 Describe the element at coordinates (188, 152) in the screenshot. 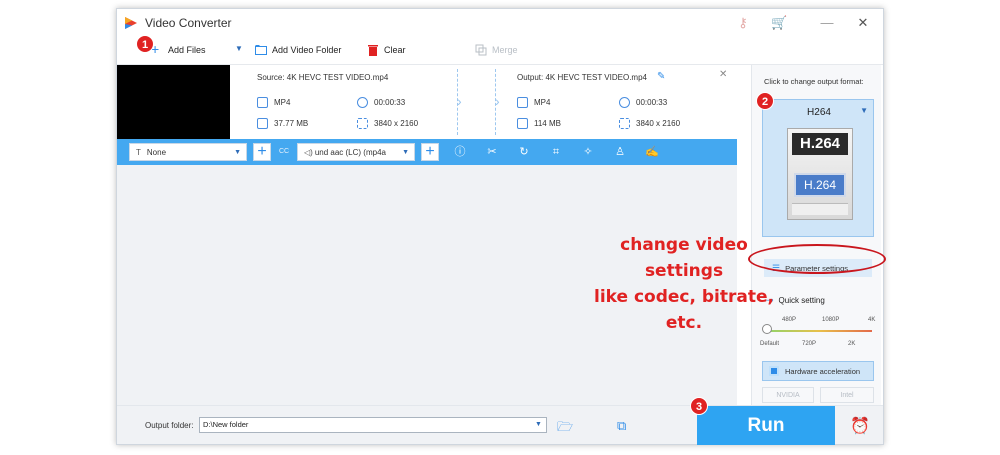

I see `subtitle-select: T None ▼` at that location.